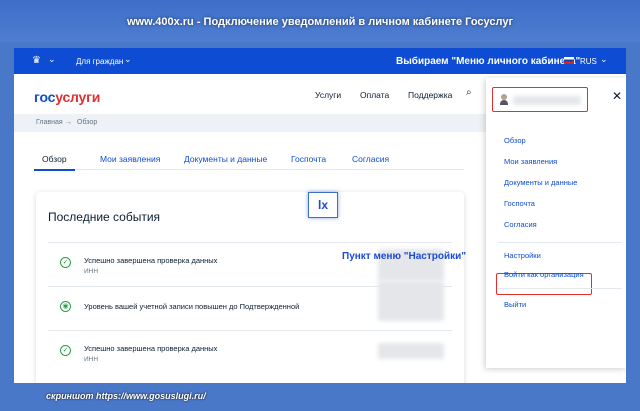  What do you see at coordinates (328, 95) in the screenshot?
I see `nav-services: Услуги` at bounding box center [328, 95].